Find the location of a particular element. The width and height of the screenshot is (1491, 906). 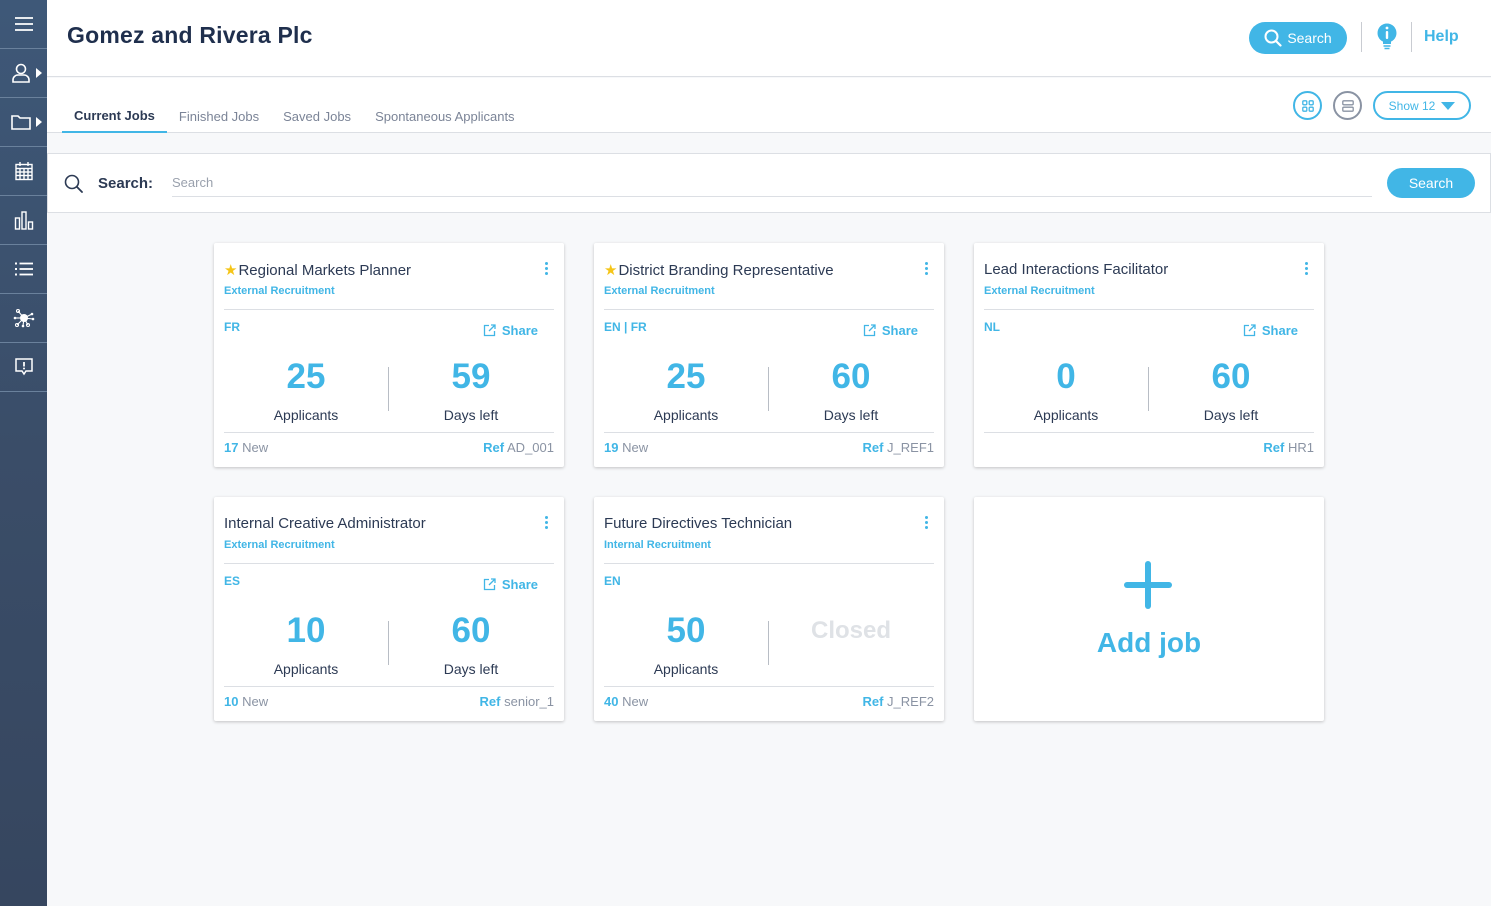

search-icon is located at coordinates (1273, 38).